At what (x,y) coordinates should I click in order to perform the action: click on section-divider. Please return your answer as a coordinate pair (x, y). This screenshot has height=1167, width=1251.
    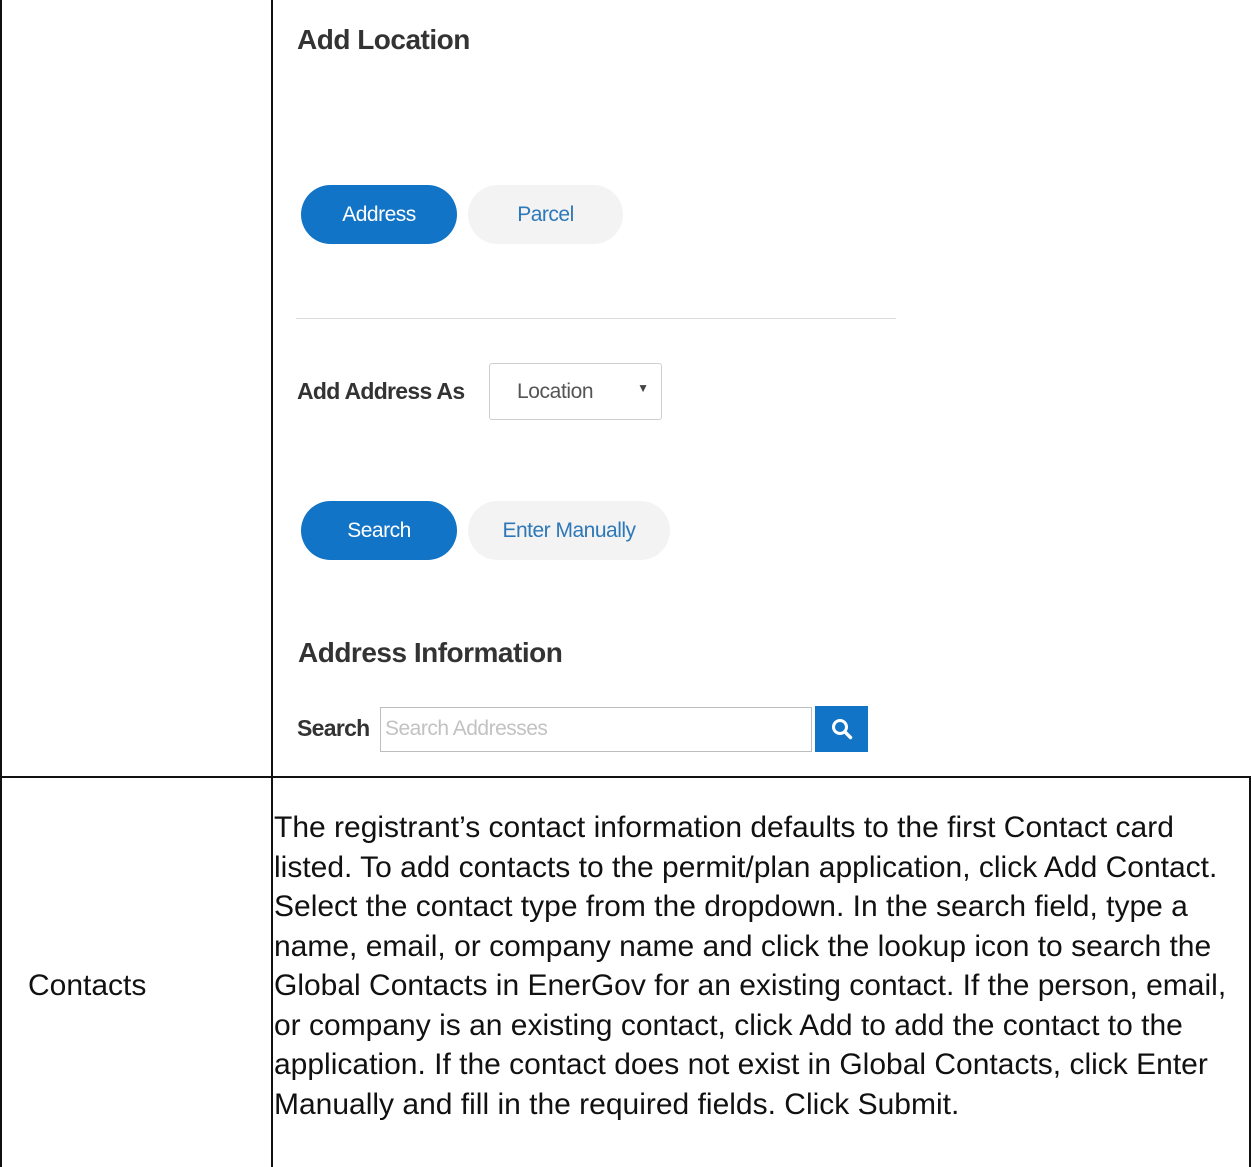
    Looking at the image, I should click on (596, 318).